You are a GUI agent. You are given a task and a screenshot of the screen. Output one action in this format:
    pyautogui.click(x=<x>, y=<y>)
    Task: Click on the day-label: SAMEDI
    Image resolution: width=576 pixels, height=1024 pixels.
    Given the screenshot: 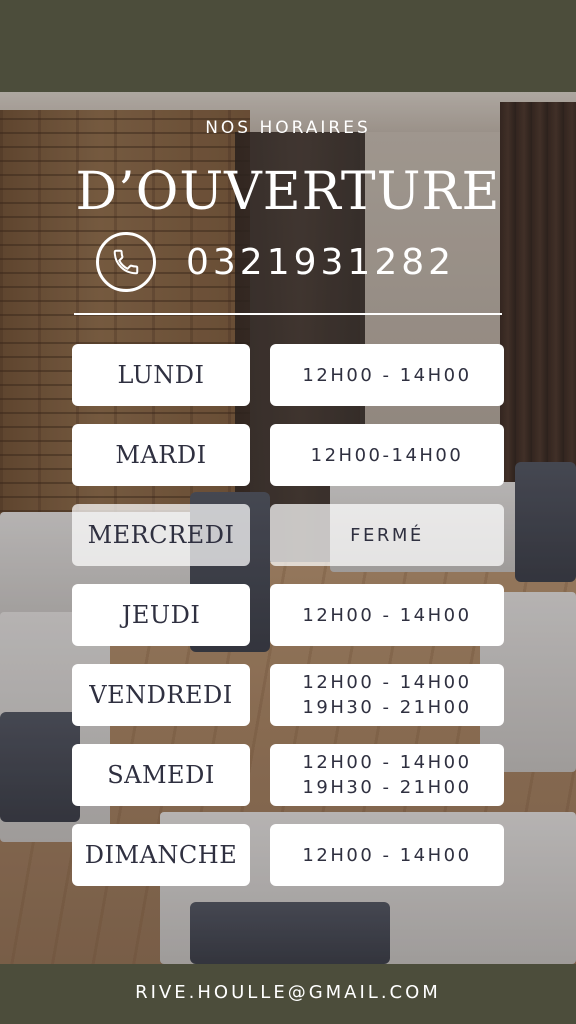 What is the action you would take?
    pyautogui.click(x=161, y=775)
    